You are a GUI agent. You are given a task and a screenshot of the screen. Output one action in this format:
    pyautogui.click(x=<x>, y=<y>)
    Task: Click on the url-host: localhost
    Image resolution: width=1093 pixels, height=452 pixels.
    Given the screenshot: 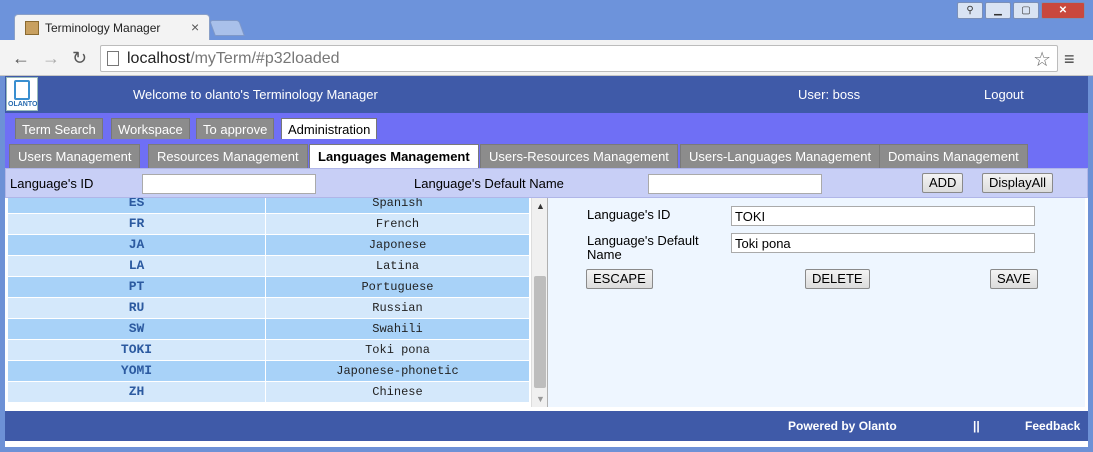 What is the action you would take?
    pyautogui.click(x=159, y=58)
    